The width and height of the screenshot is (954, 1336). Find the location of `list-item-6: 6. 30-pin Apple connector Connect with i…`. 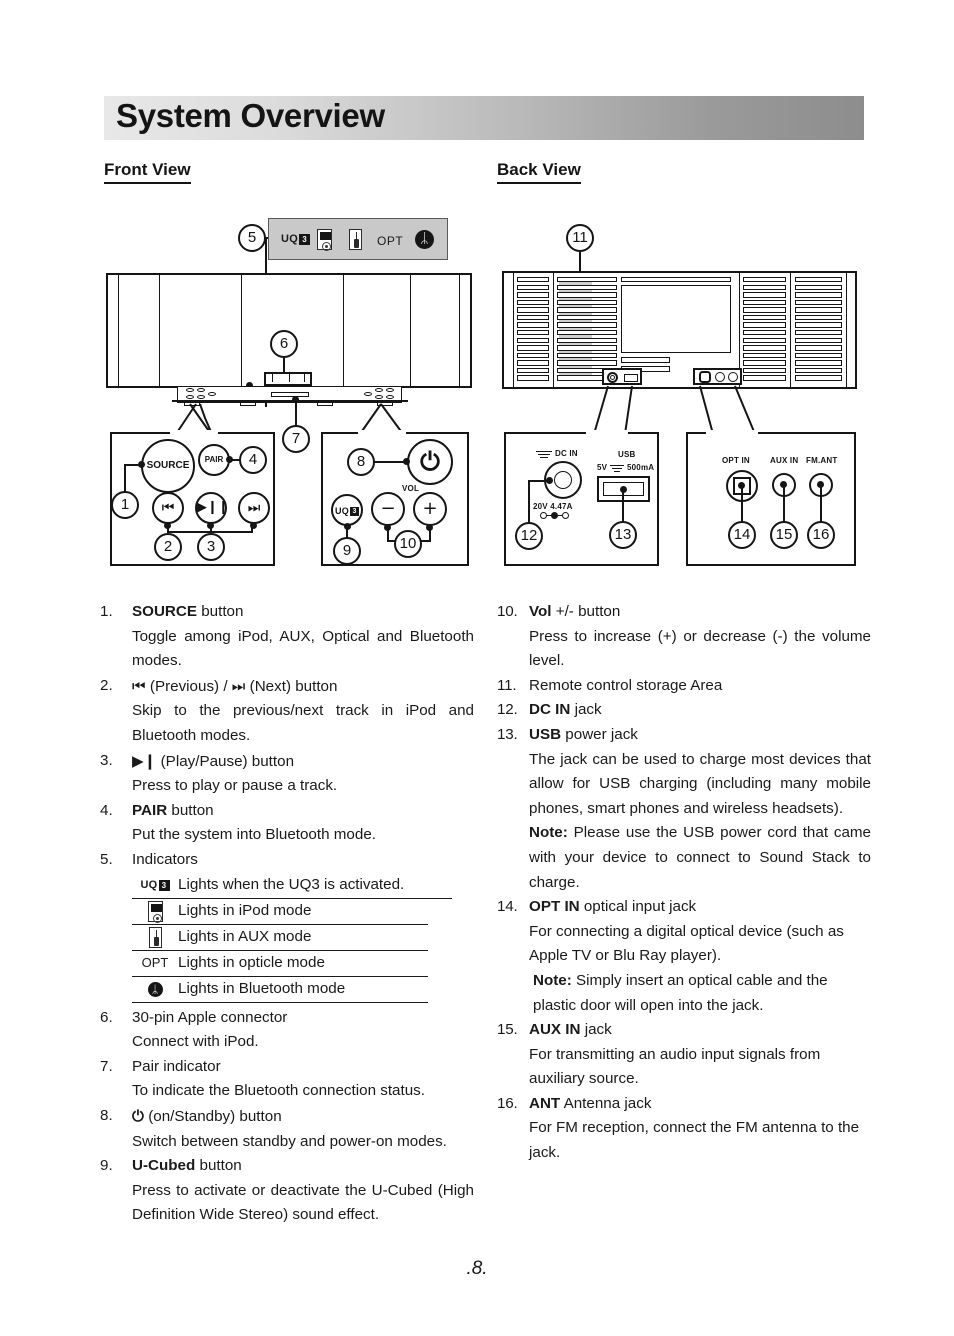

list-item-6: 6. 30-pin Apple connector Connect with i… is located at coordinates (287, 1030).